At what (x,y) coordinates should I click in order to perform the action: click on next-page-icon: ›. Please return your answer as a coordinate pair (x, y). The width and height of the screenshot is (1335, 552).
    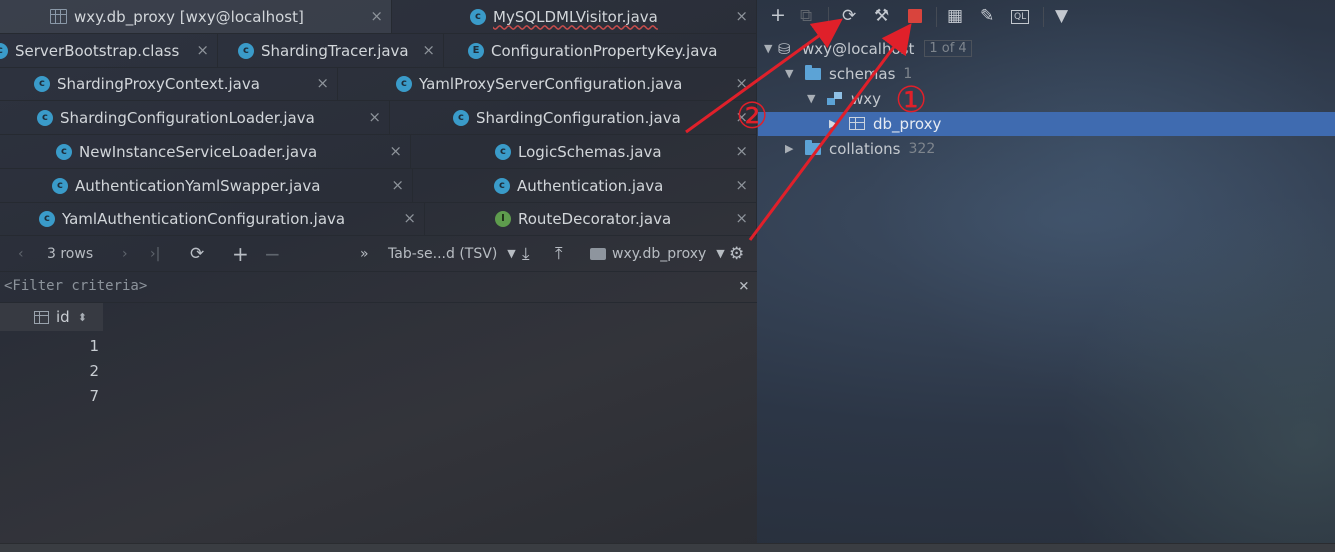
    Looking at the image, I should click on (125, 253).